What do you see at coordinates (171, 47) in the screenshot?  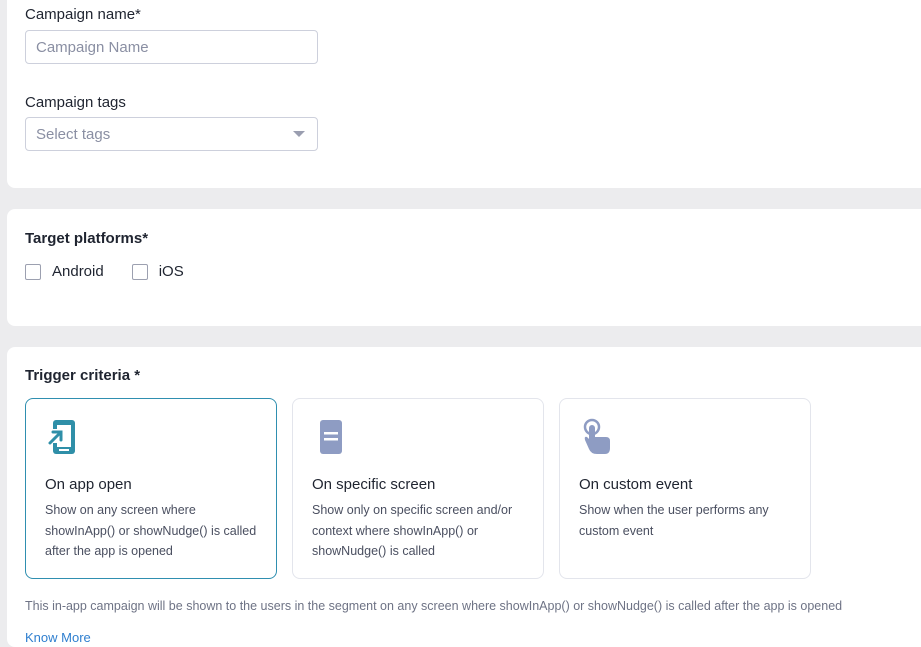 I see `campaign-name-input` at bounding box center [171, 47].